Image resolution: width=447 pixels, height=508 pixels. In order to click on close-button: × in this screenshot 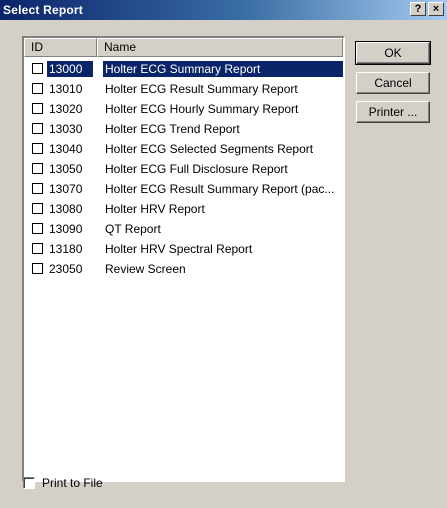, I will do `click(436, 9)`.